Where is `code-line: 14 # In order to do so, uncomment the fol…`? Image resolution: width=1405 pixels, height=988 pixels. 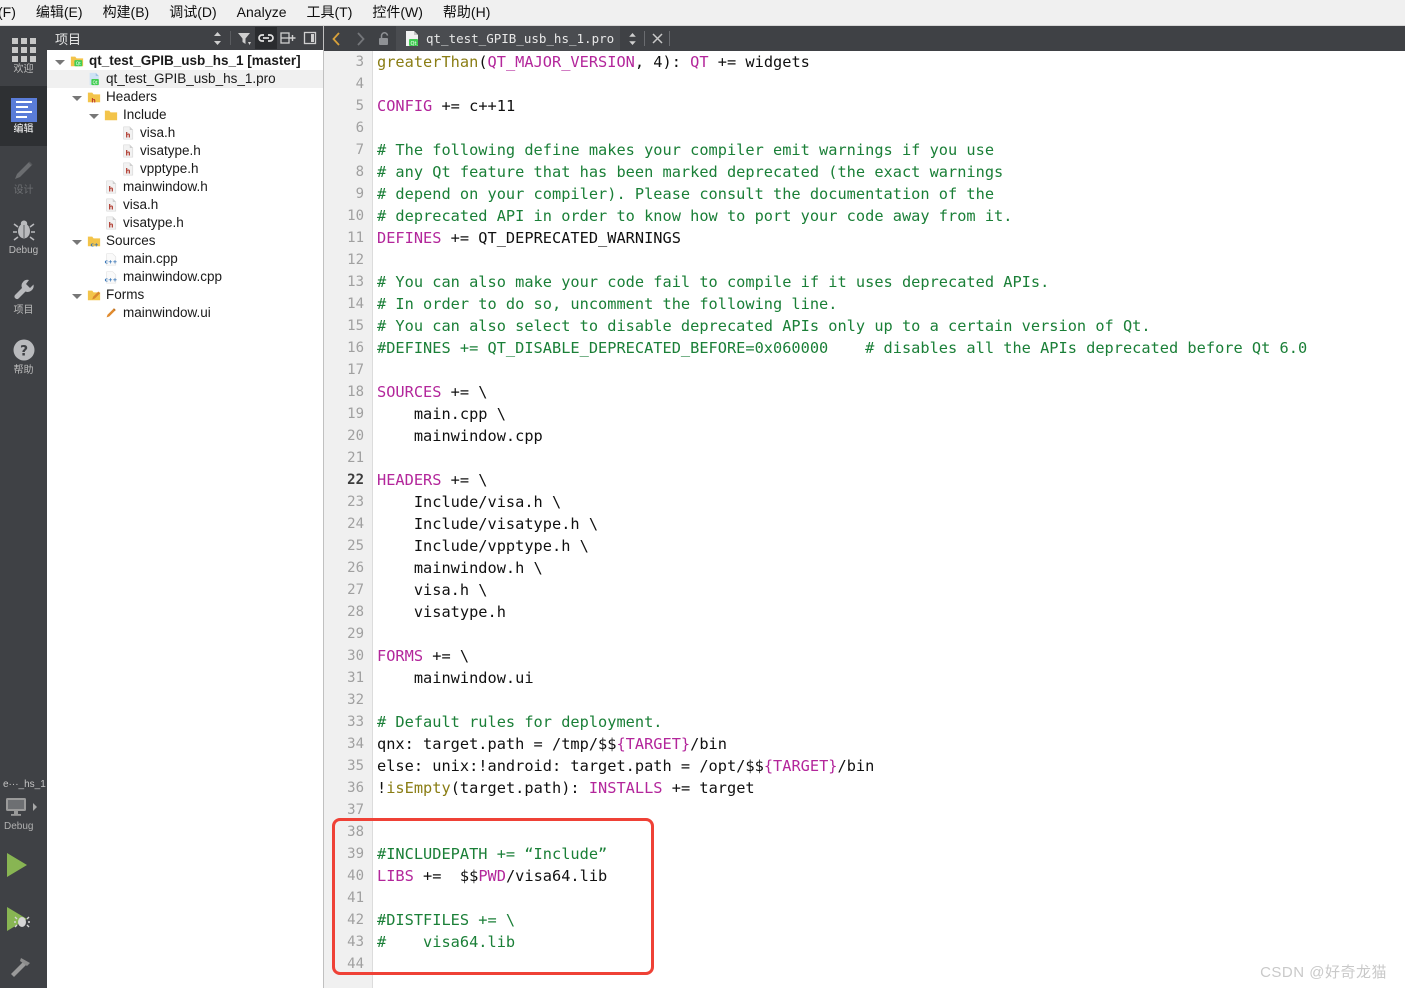
code-line: 14 # In order to do so, uncomment the fol… is located at coordinates (864, 304).